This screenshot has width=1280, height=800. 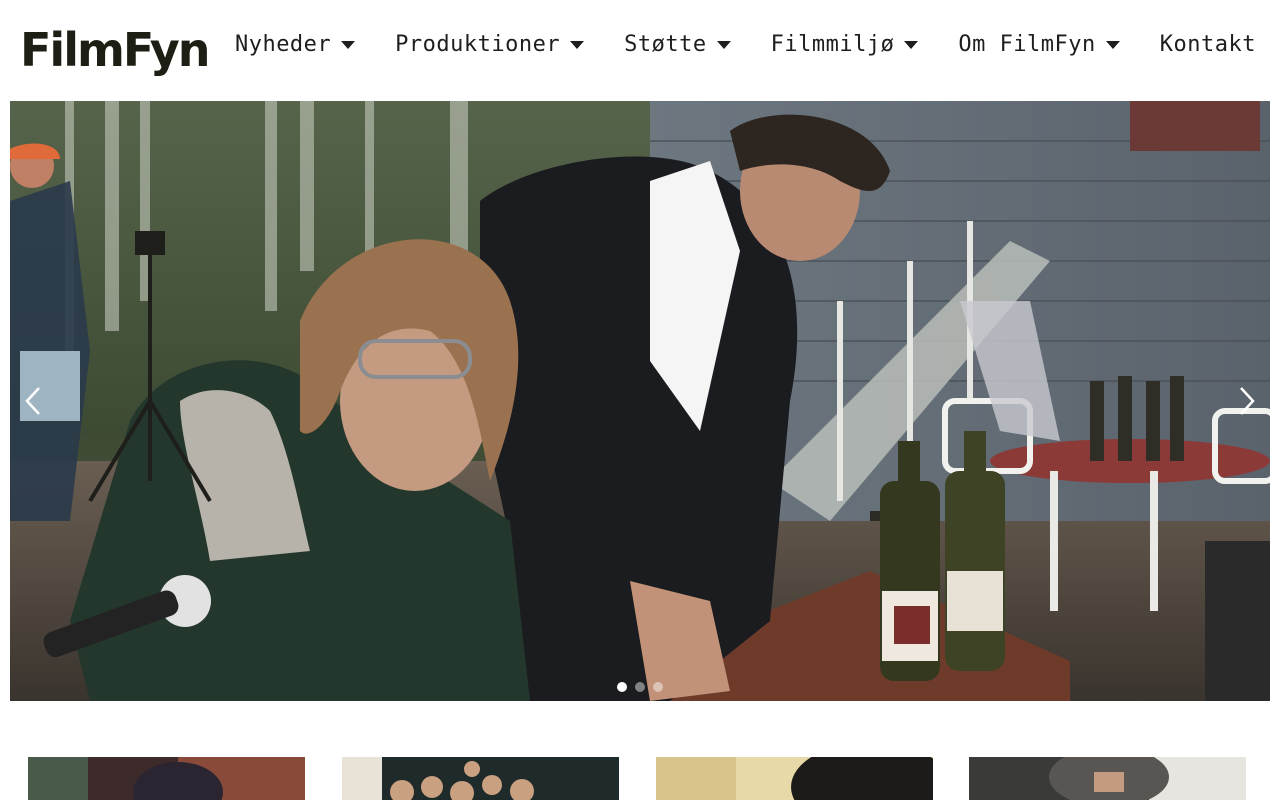 I want to click on nav-item-label: Produktioner, so click(x=478, y=44).